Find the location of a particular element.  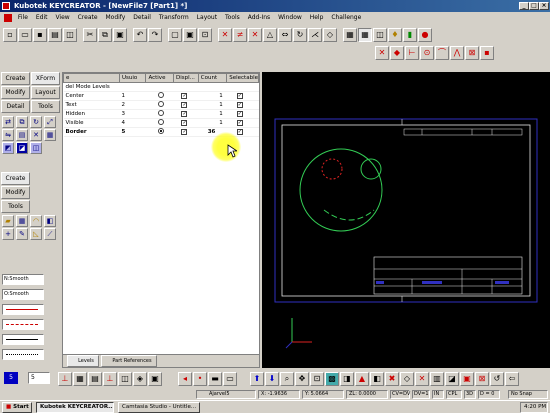

column-header-name: e is located at coordinates (91, 78).